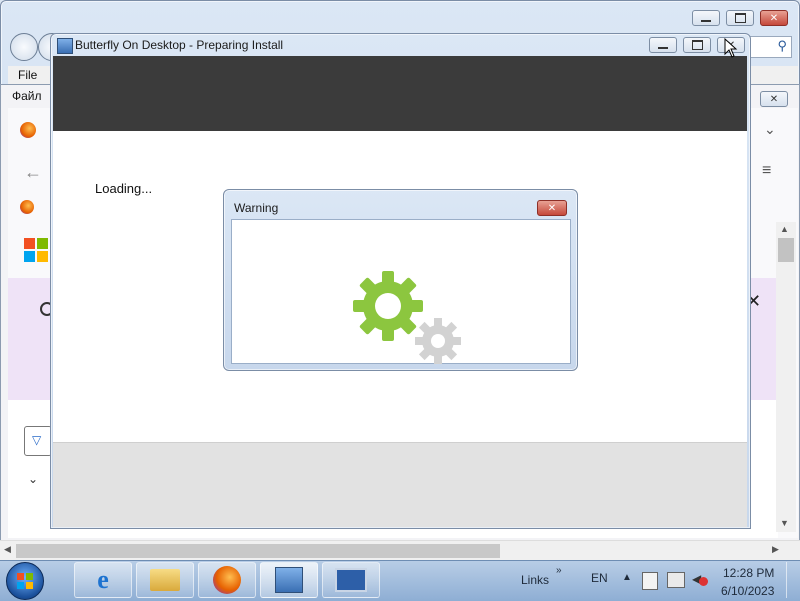 The height and width of the screenshot is (601, 800). Describe the element at coordinates (740, 18) in the screenshot. I see `bg-maximize-button` at that location.